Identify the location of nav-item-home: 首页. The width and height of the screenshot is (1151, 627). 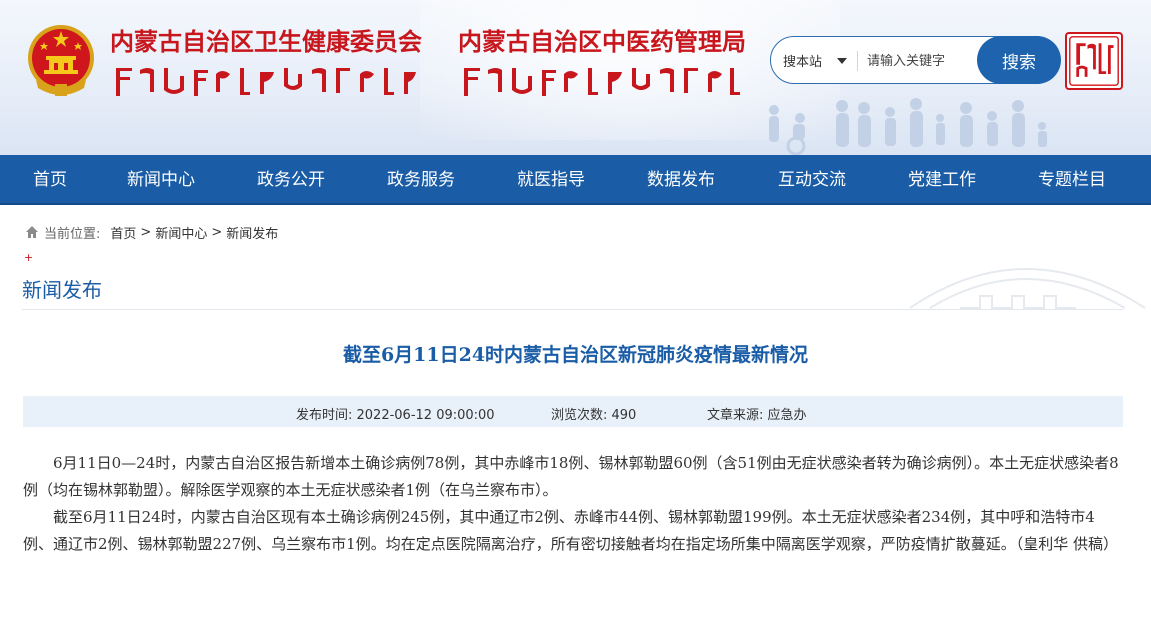
(50, 180).